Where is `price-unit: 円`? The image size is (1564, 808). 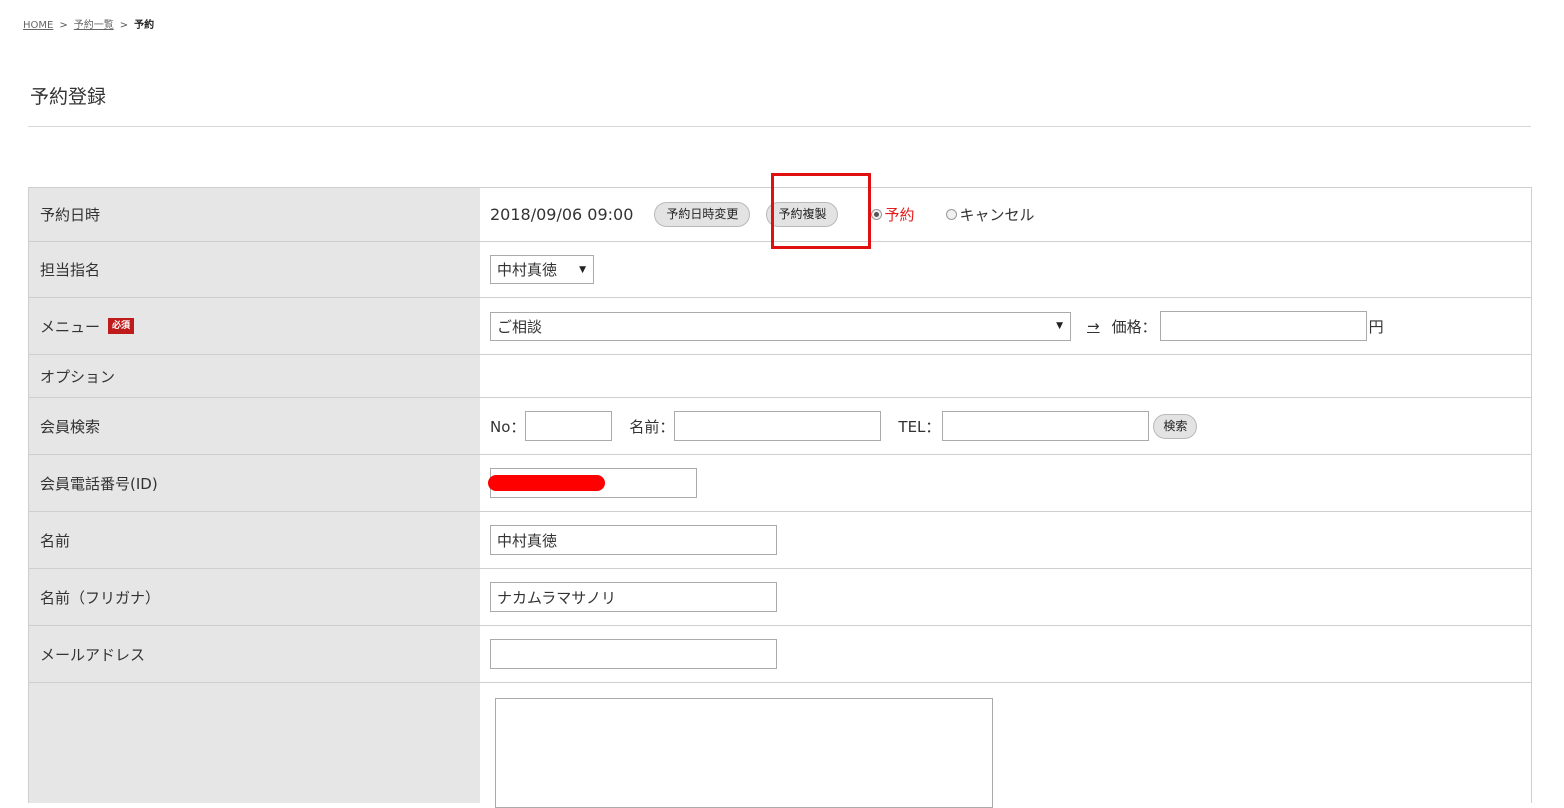 price-unit: 円 is located at coordinates (1376, 326).